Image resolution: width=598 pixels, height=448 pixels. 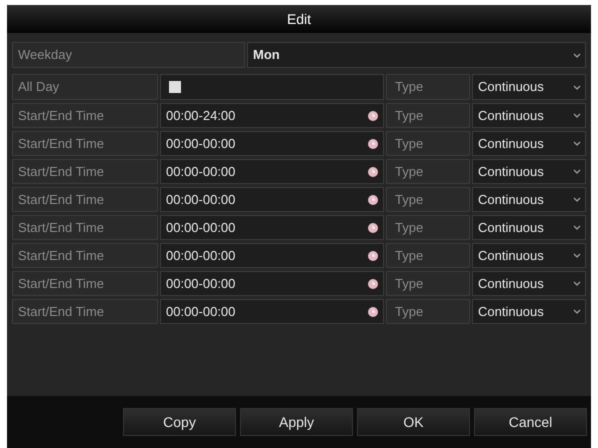 I want to click on all-day-label: All Day, so click(x=85, y=87).